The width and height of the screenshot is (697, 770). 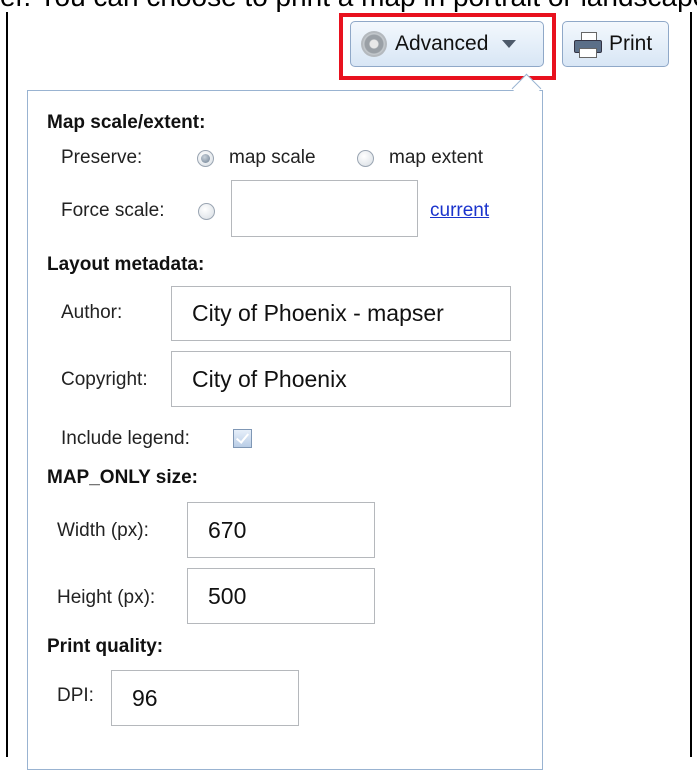 I want to click on height-label: Height (px):, so click(x=106, y=597).